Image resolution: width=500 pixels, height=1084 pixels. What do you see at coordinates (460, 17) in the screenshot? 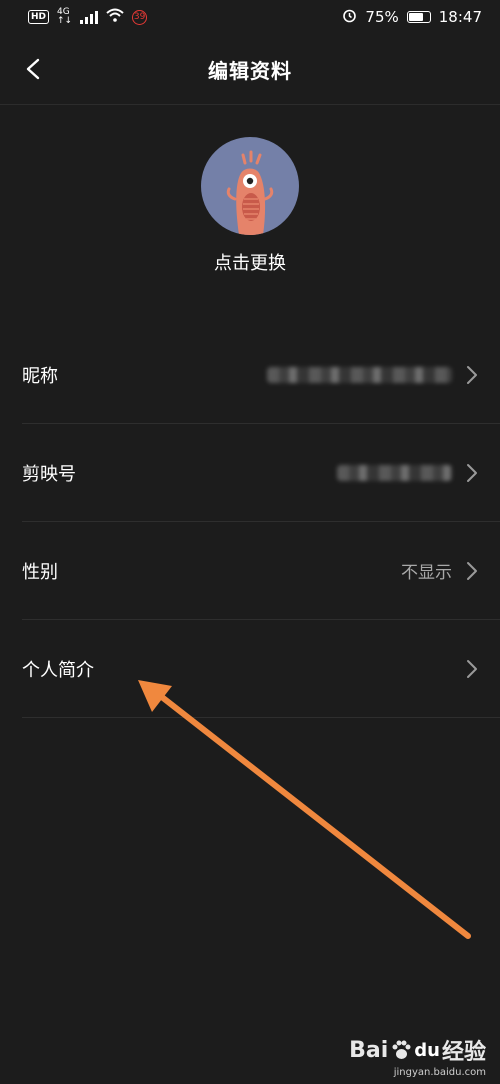
I see `clock: 18:47` at bounding box center [460, 17].